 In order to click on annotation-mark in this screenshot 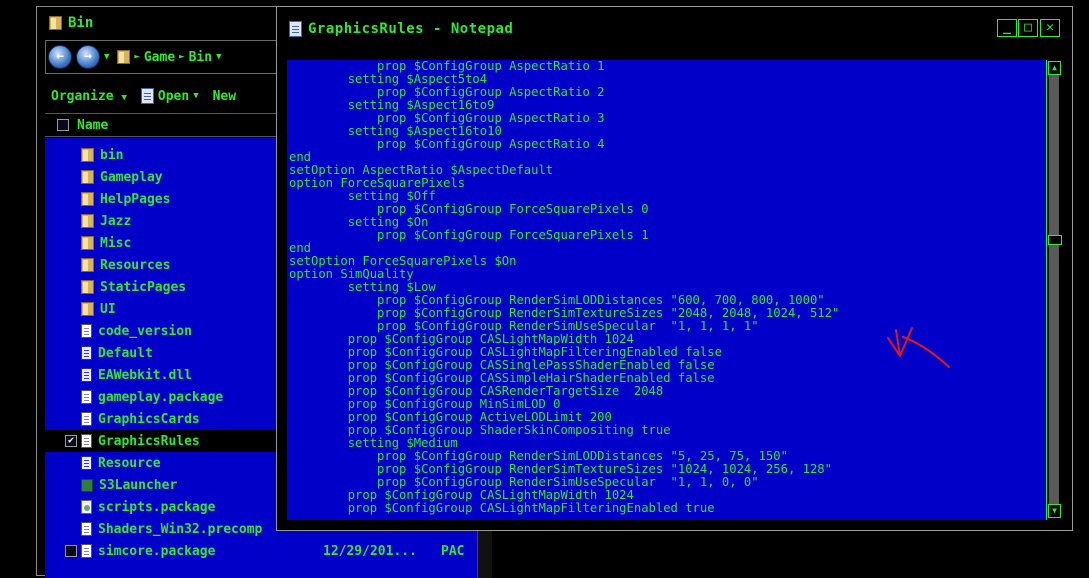, I will do `click(918, 347)`.